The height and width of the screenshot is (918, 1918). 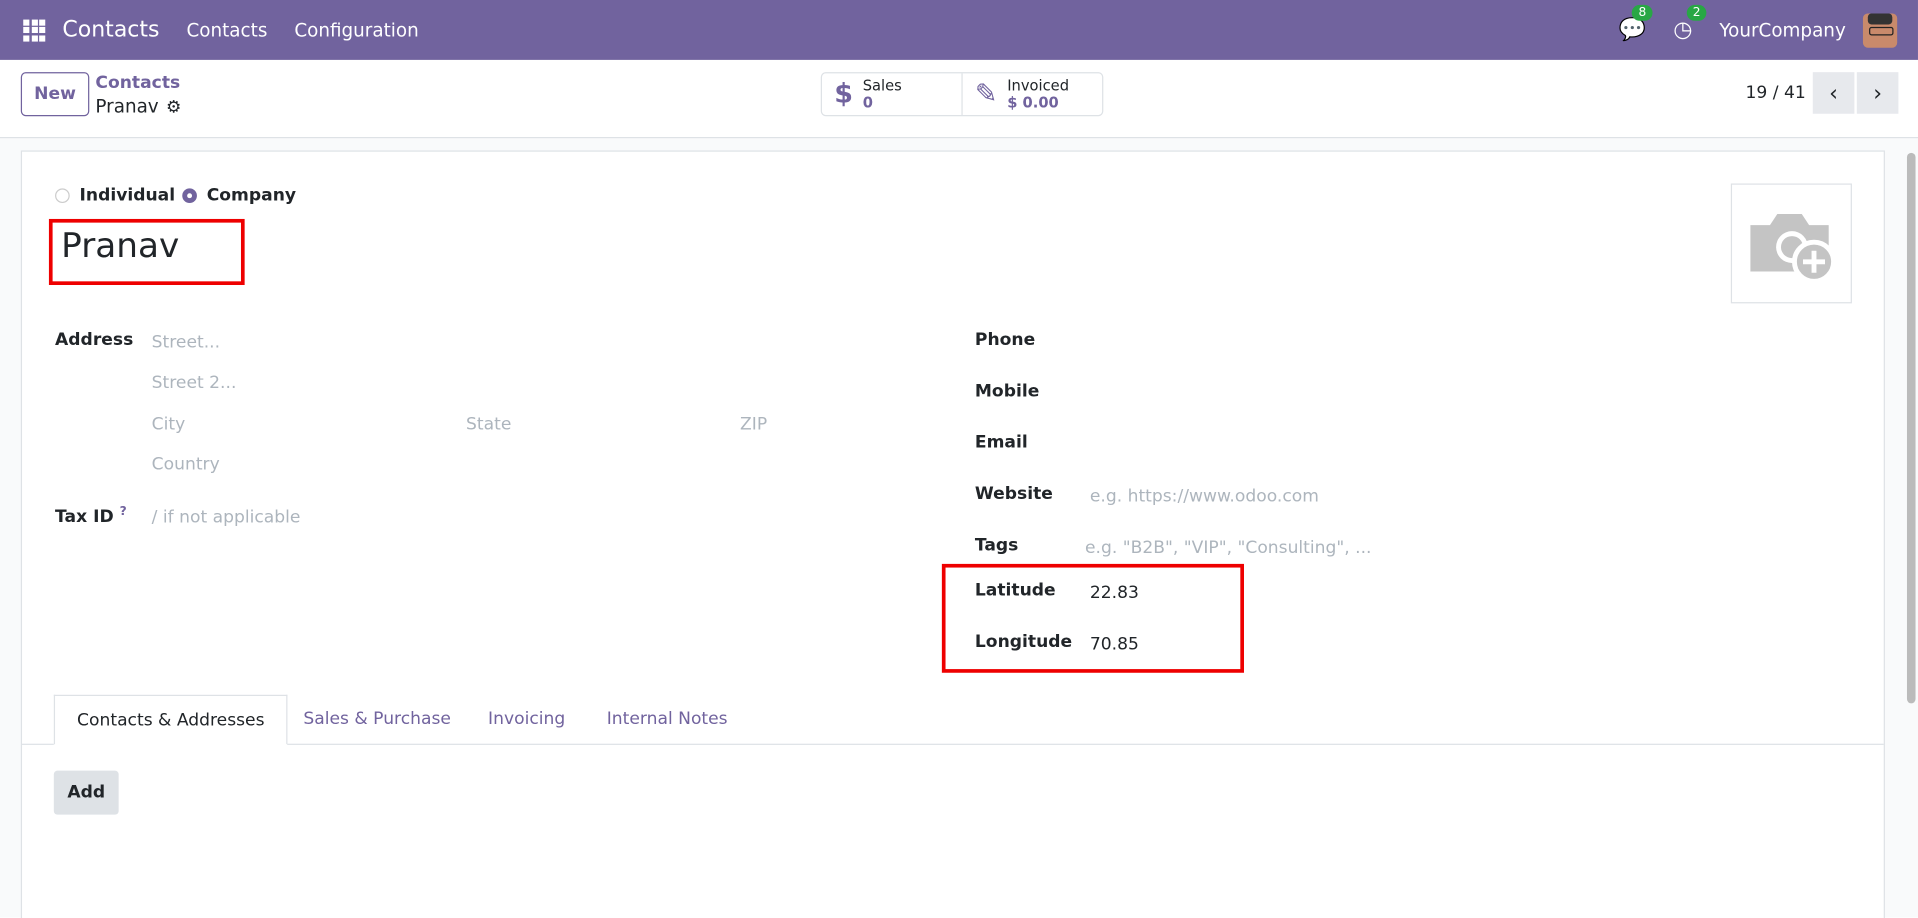 What do you see at coordinates (1792, 249) in the screenshot?
I see `camera-plus-icon` at bounding box center [1792, 249].